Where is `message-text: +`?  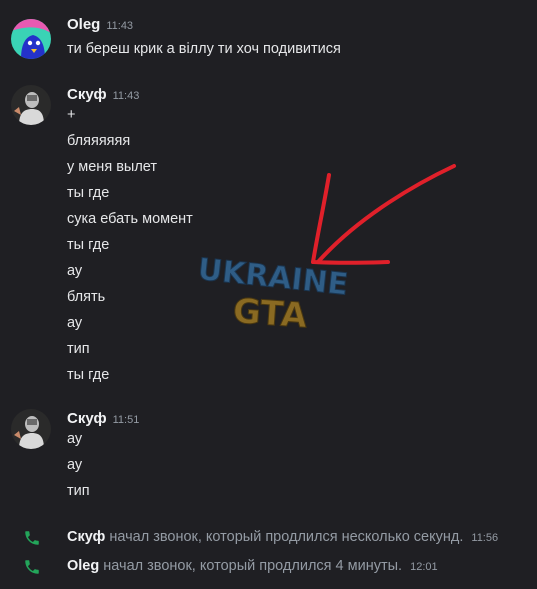 message-text: + is located at coordinates (71, 115).